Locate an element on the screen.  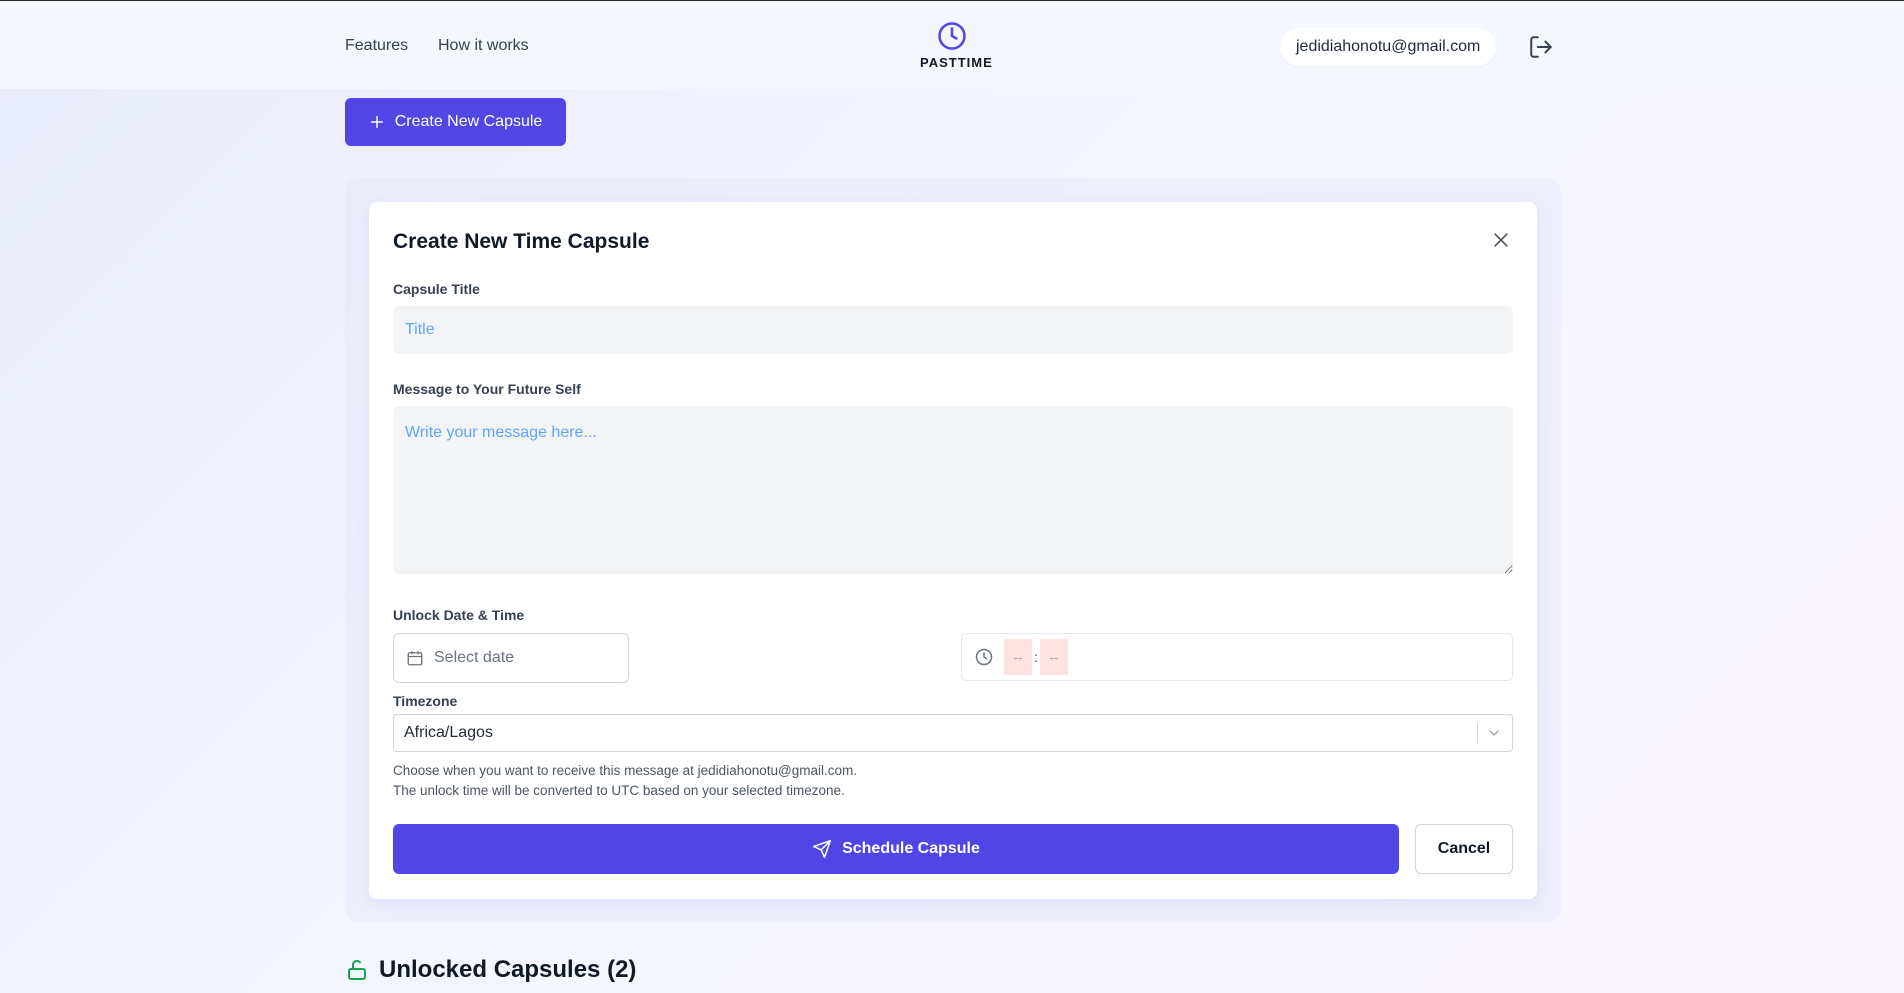
time-minute-field: -- is located at coordinates (1053, 657).